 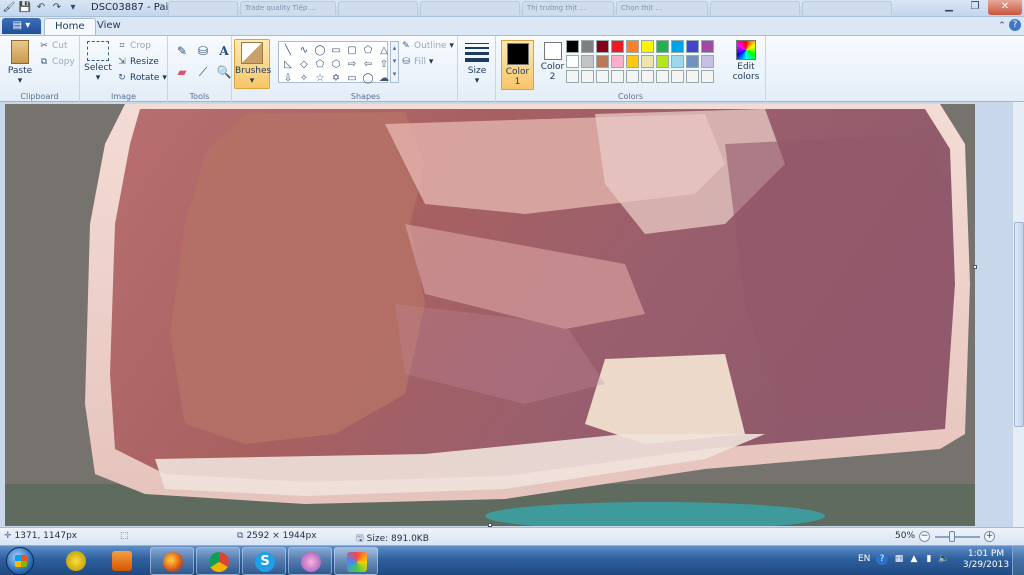 What do you see at coordinates (224, 72) in the screenshot?
I see `magnifier-icon: 🔍` at bounding box center [224, 72].